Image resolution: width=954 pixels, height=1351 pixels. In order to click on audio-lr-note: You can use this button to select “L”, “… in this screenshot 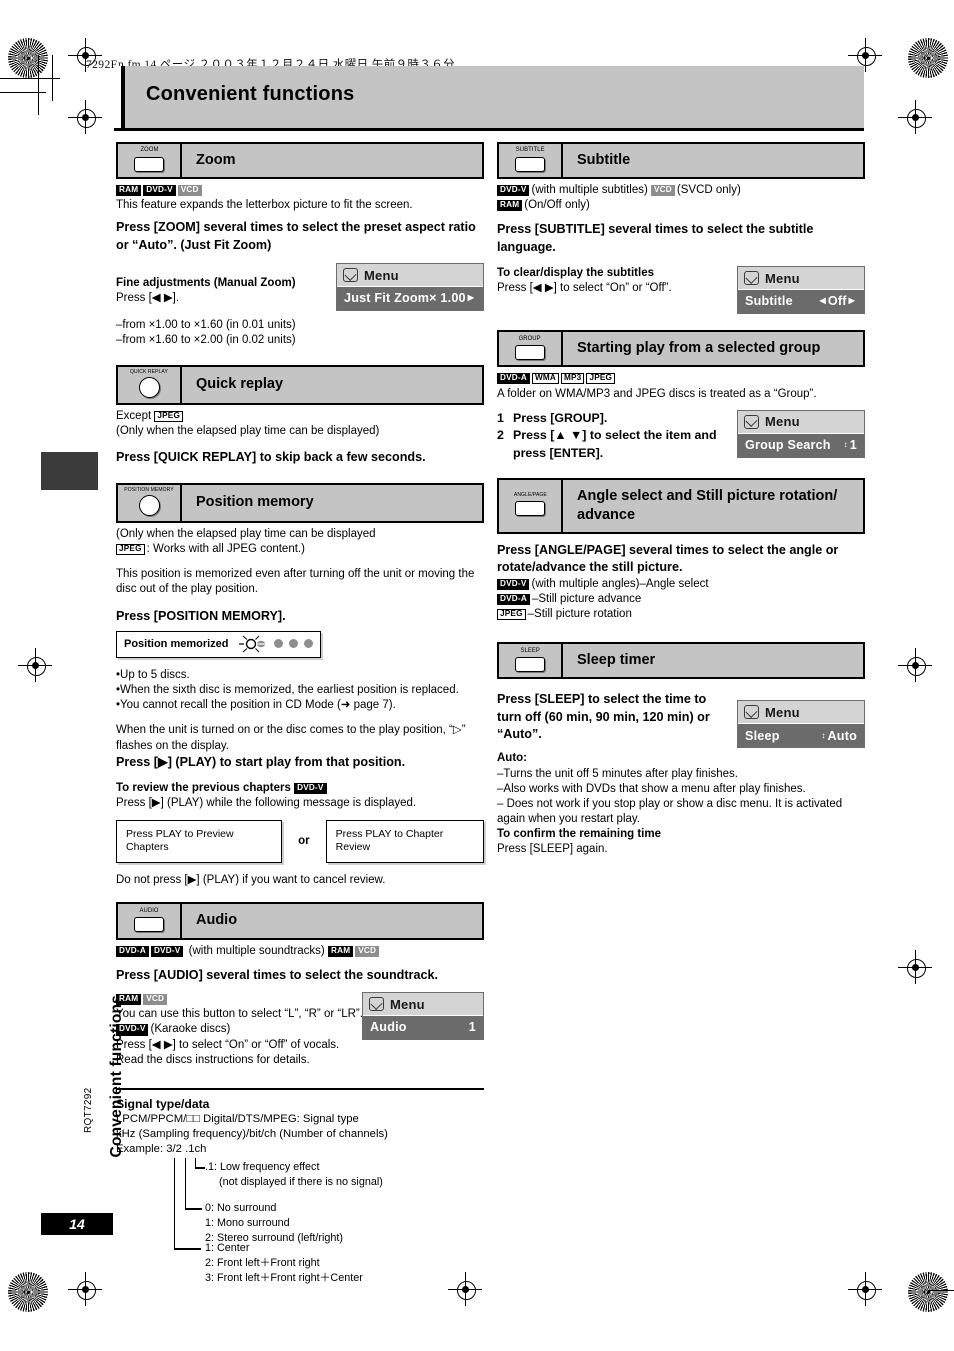, I will do `click(239, 1014)`.